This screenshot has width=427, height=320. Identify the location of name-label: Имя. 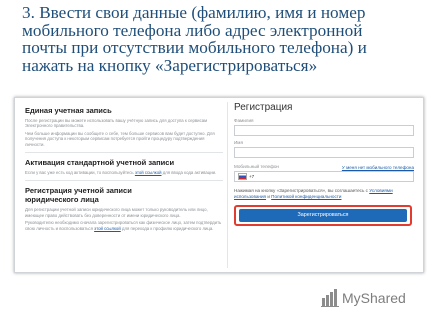
(238, 142).